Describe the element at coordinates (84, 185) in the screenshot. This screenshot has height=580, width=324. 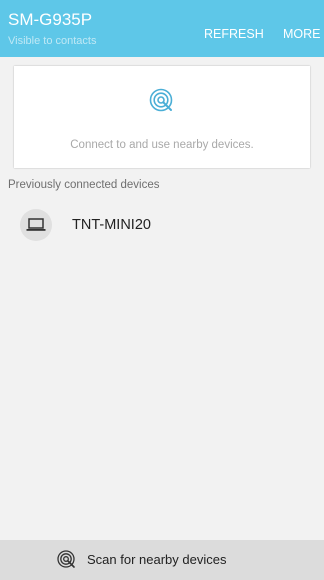
I see `previously-connected-heading: Previously connected devices` at that location.